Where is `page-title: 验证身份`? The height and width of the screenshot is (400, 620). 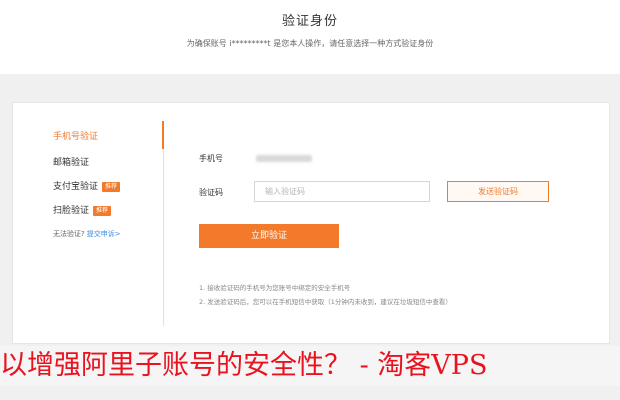 page-title: 验证身份 is located at coordinates (309, 21).